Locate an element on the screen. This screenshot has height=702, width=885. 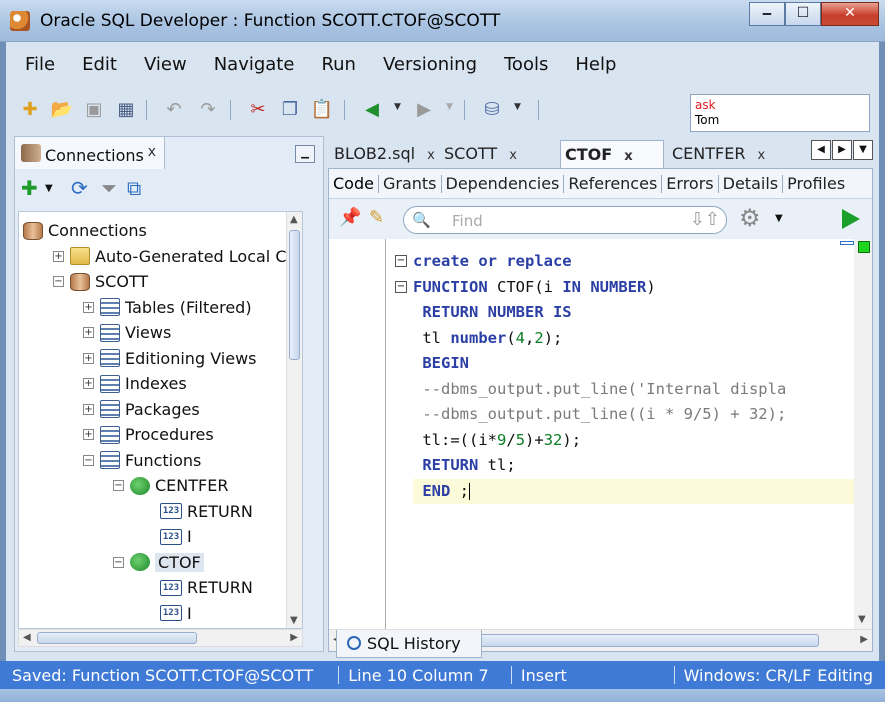
tab-ctof: CTOF x is located at coordinates (612, 154).